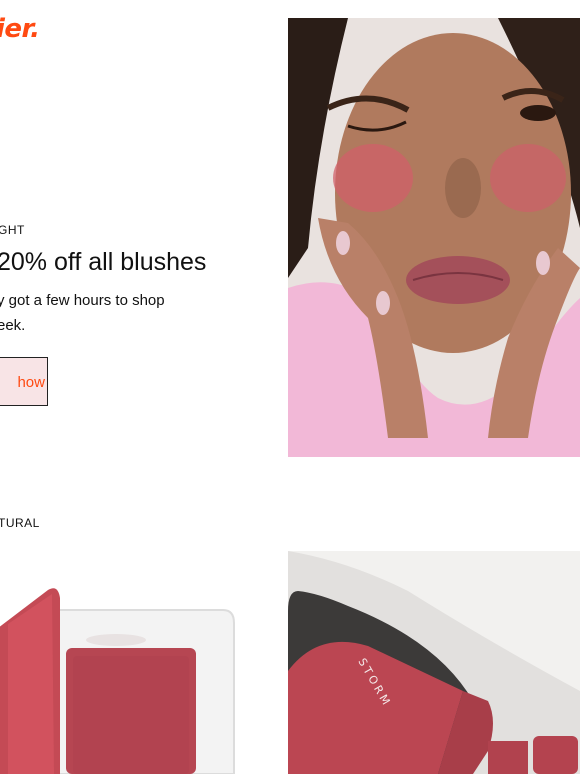  I want to click on brand-logo: ier., so click(20, 29).